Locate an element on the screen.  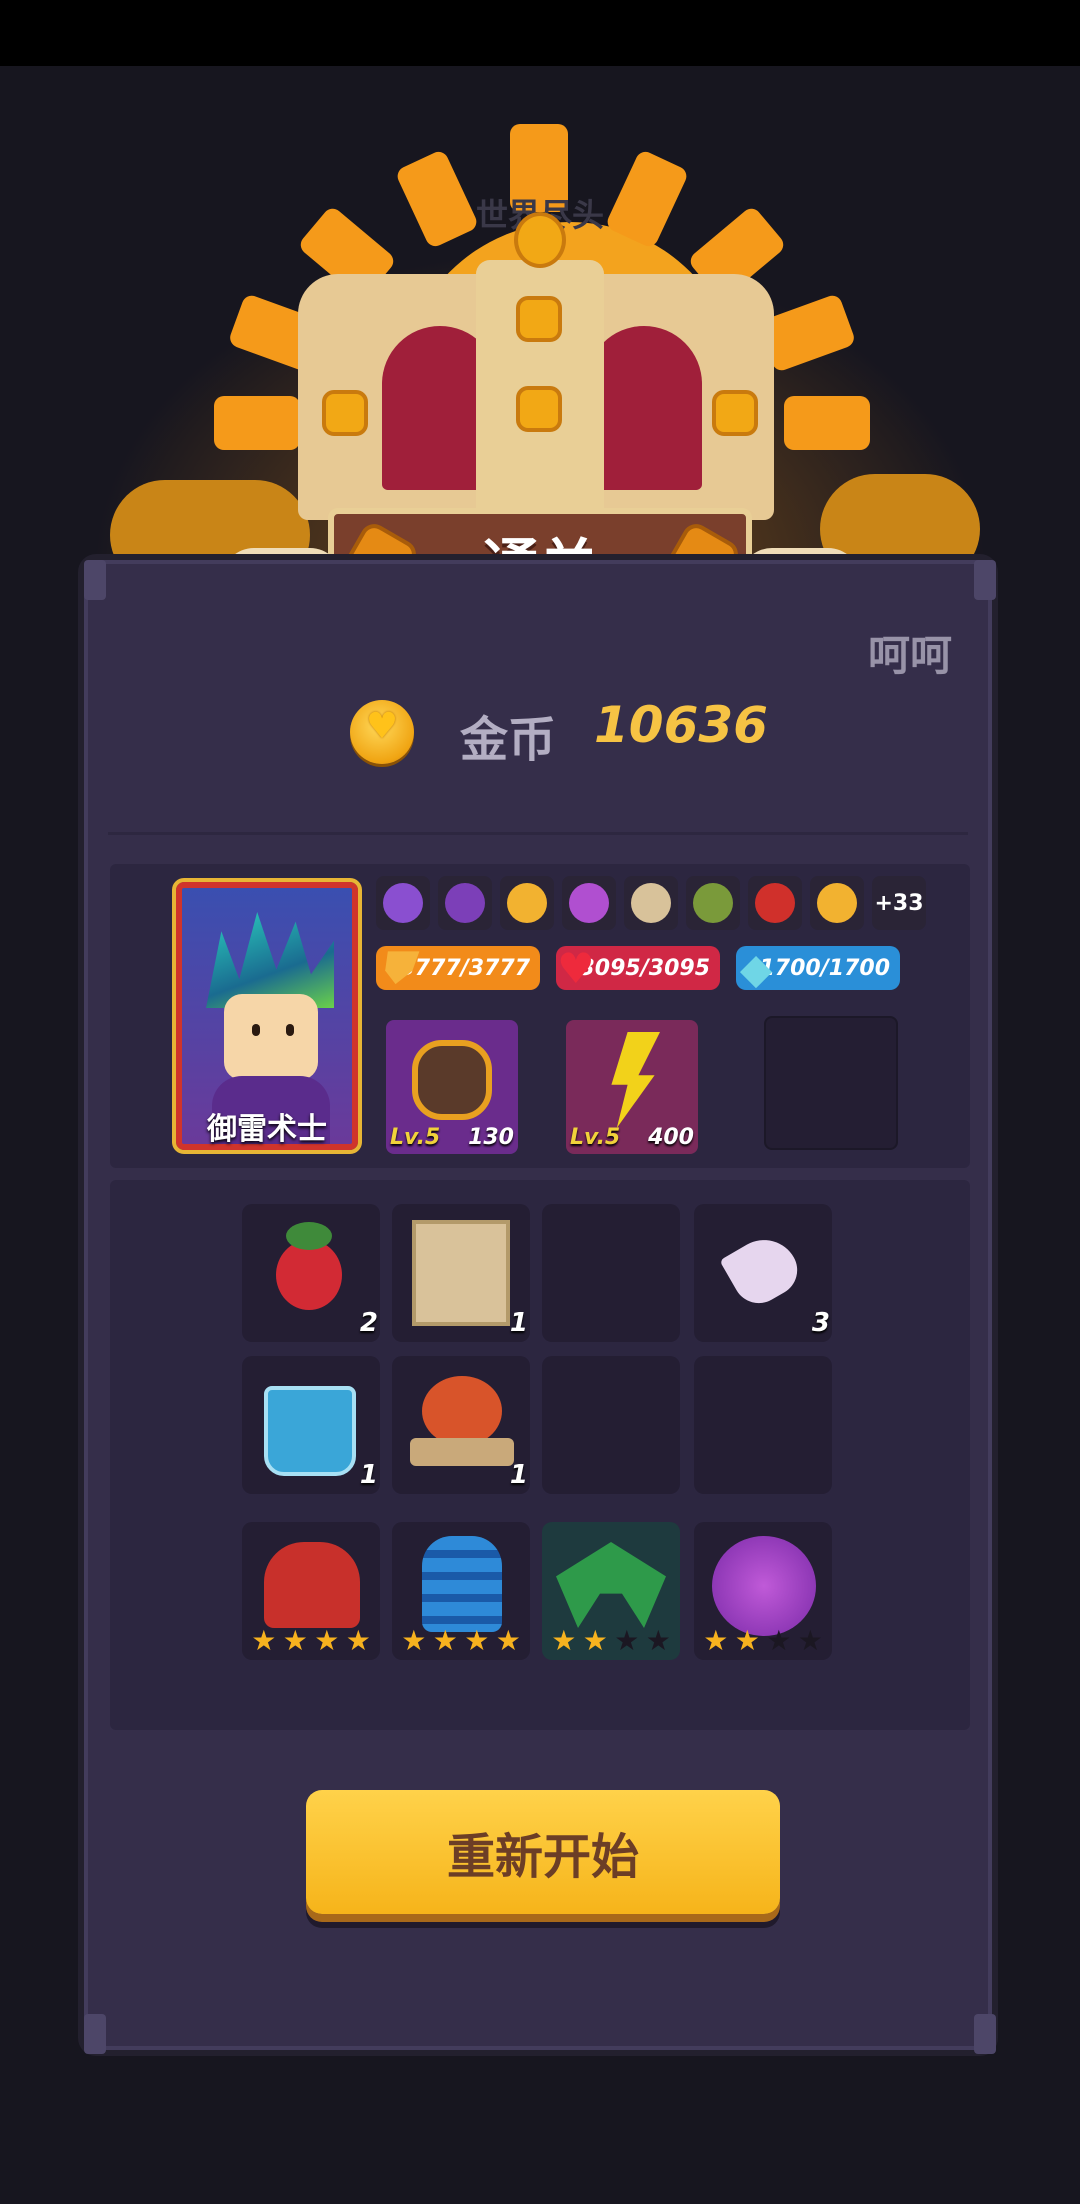
skill-slot-2: Lv.5 400 is located at coordinates (632, 1087).